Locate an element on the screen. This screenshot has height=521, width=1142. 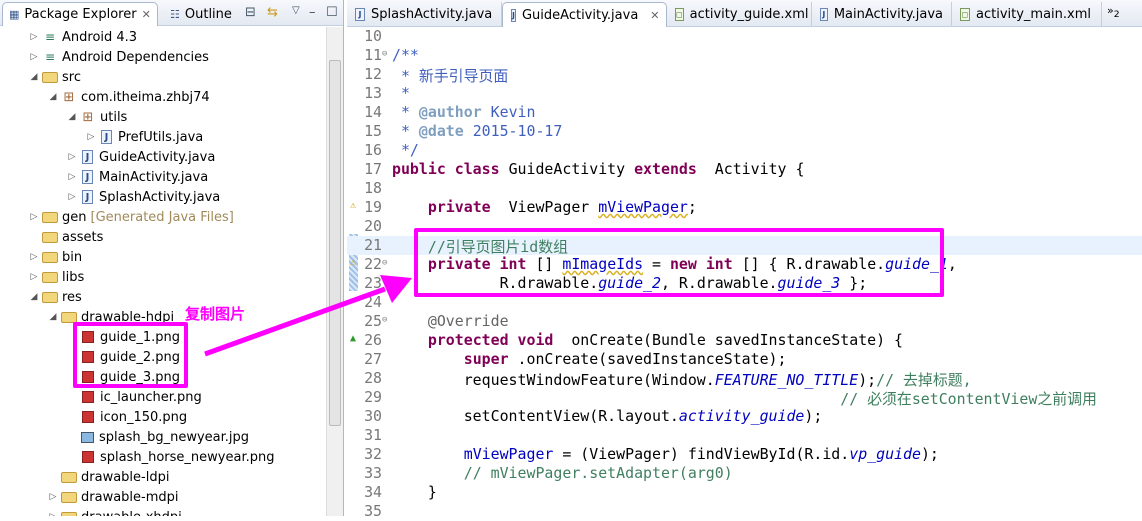
arrow-shaft is located at coordinates (295, 321).